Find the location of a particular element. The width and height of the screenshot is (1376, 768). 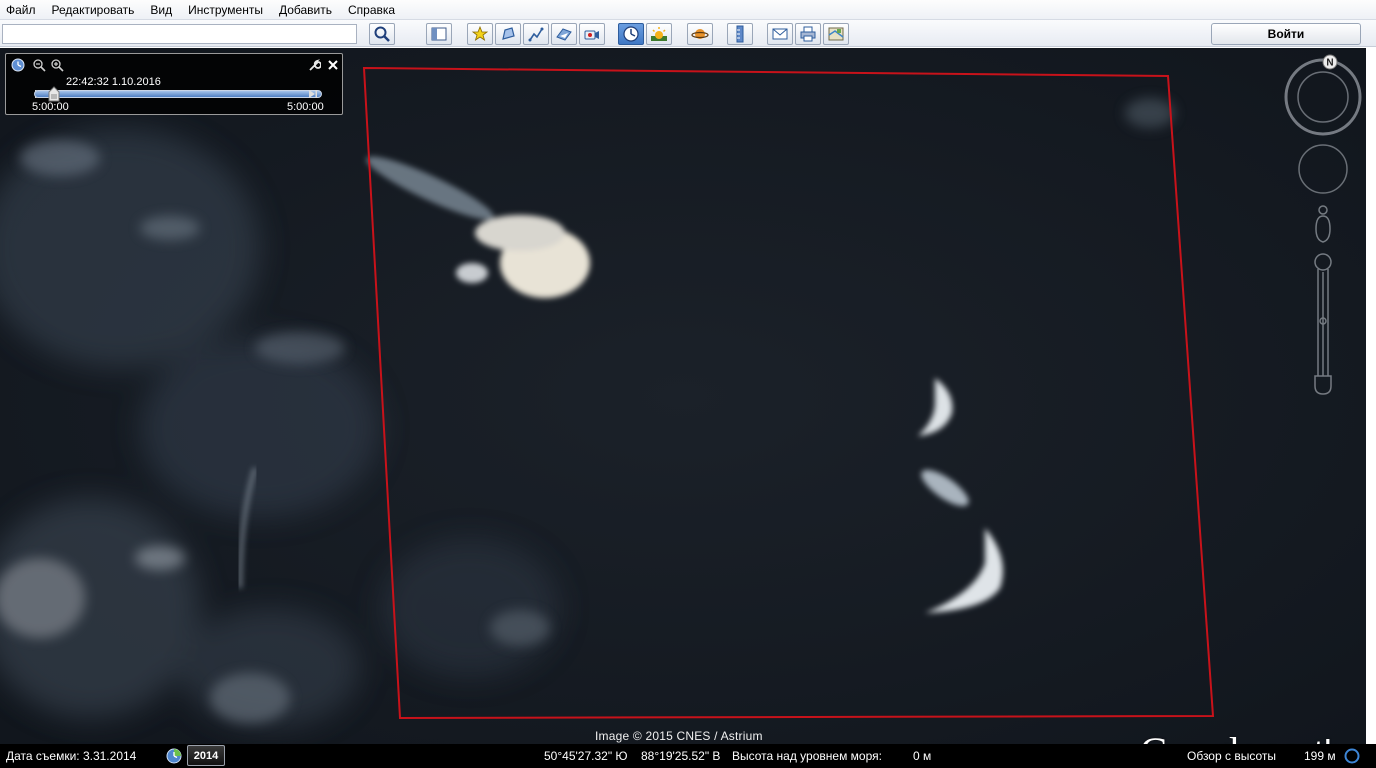

add-polygon-button is located at coordinates (508, 34).